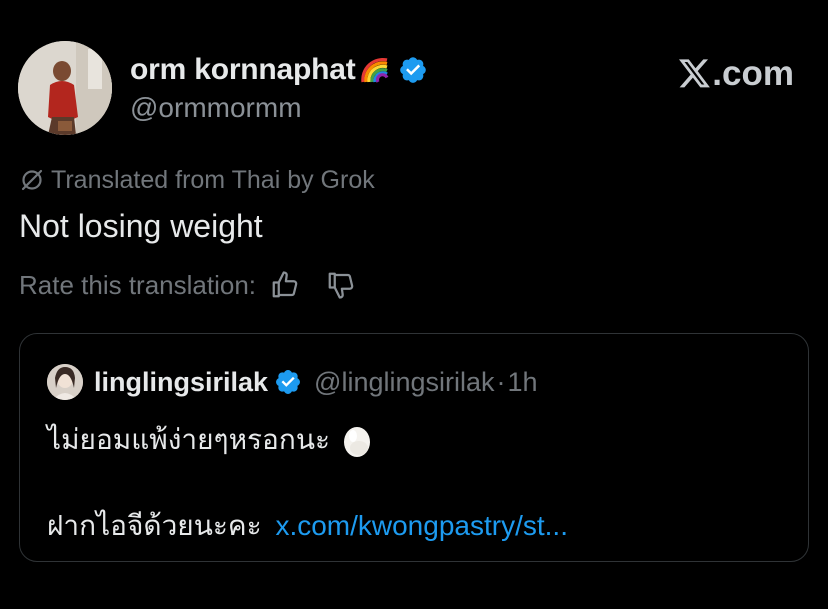 The width and height of the screenshot is (828, 609). What do you see at coordinates (375, 70) in the screenshot?
I see `rainbow-emoji` at bounding box center [375, 70].